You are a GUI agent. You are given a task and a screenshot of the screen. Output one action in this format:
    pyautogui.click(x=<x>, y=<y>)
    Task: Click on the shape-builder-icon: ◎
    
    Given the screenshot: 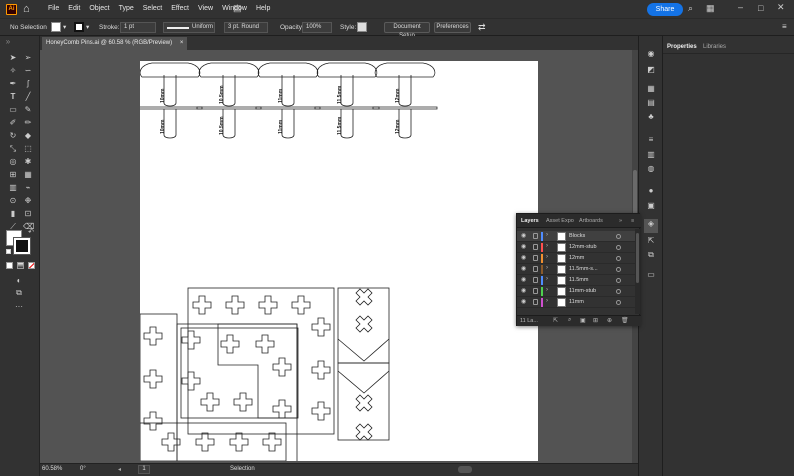 What is the action you would take?
    pyautogui.click(x=13, y=162)
    